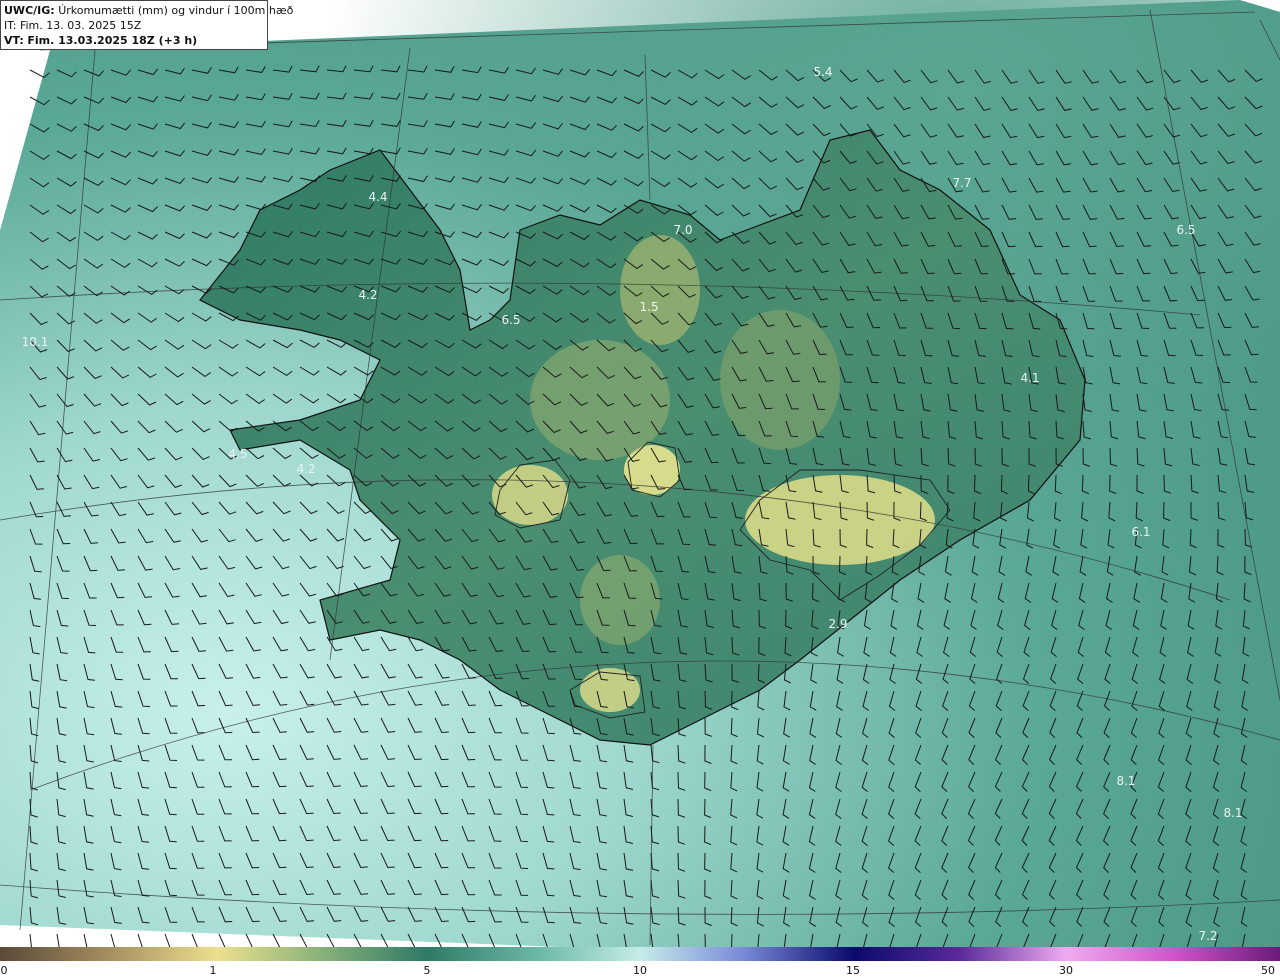  I want to click on map-label: 7.0, so click(682, 230).